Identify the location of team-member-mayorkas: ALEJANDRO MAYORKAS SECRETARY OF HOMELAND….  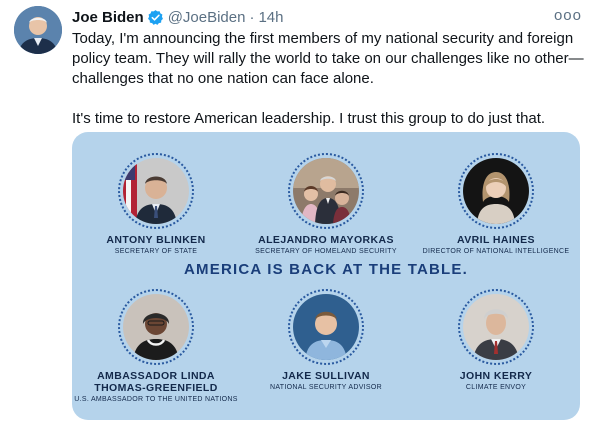
(326, 204).